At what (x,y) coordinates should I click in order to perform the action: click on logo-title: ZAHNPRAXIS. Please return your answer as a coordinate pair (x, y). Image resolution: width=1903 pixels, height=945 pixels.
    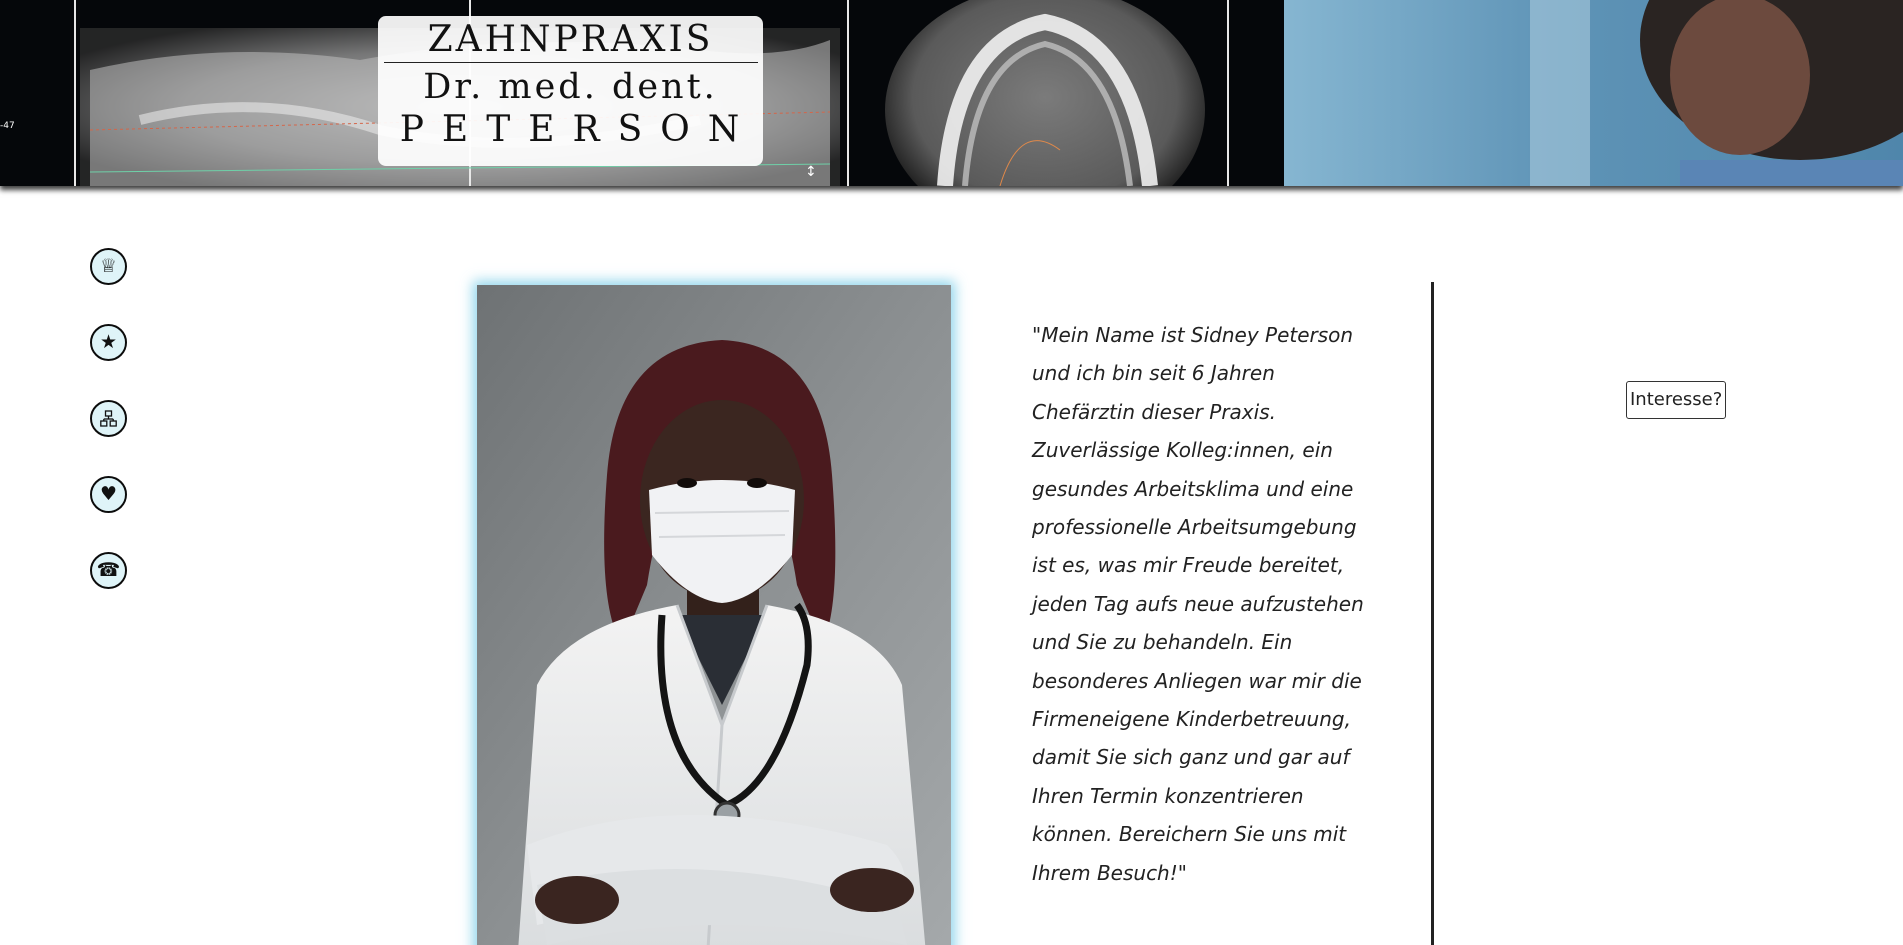
    Looking at the image, I should click on (570, 39).